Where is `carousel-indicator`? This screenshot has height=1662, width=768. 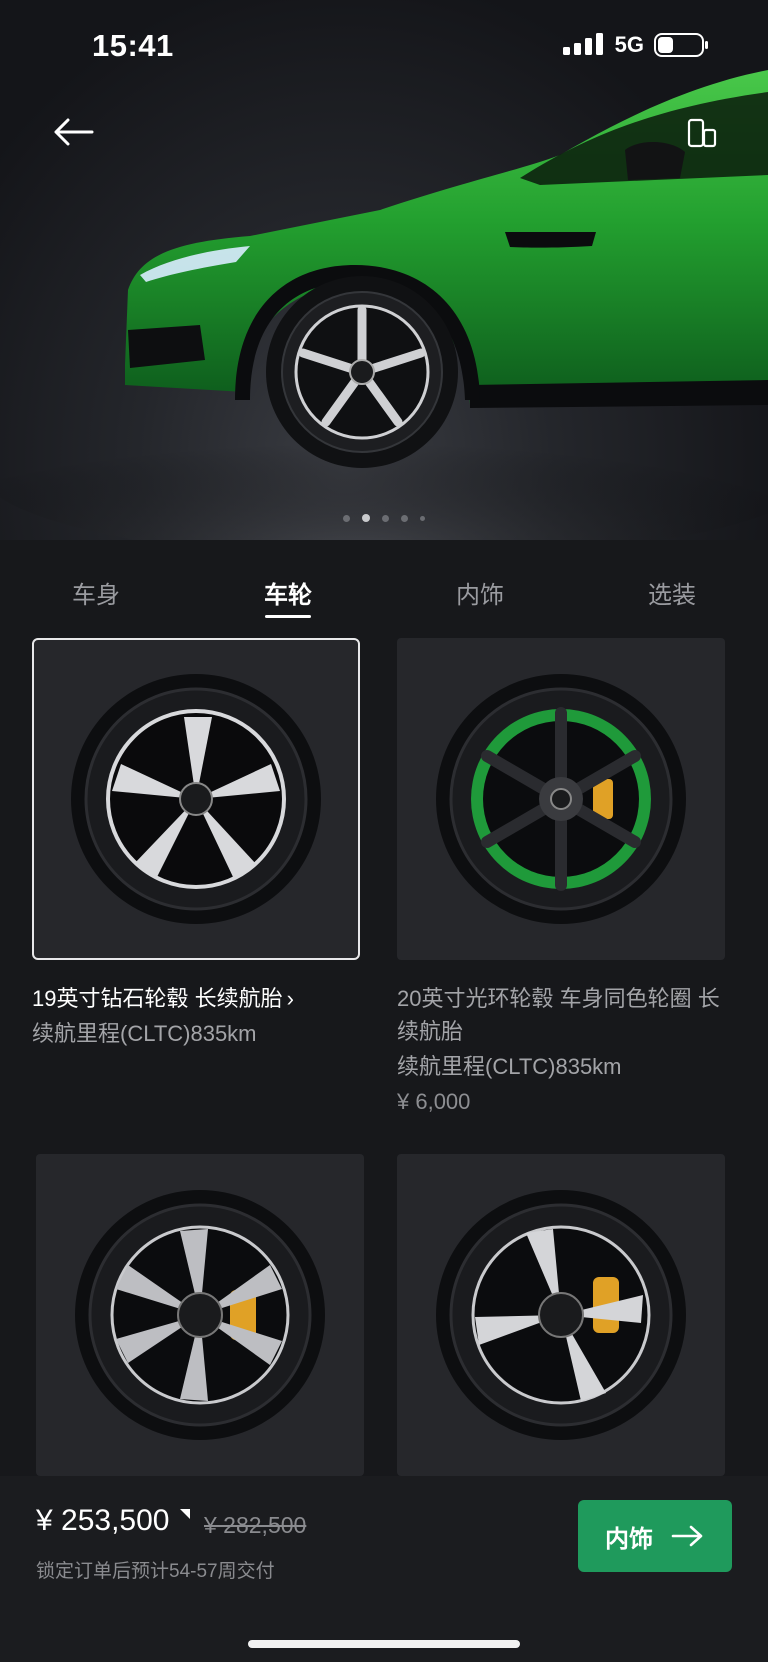
carousel-indicator is located at coordinates (384, 518).